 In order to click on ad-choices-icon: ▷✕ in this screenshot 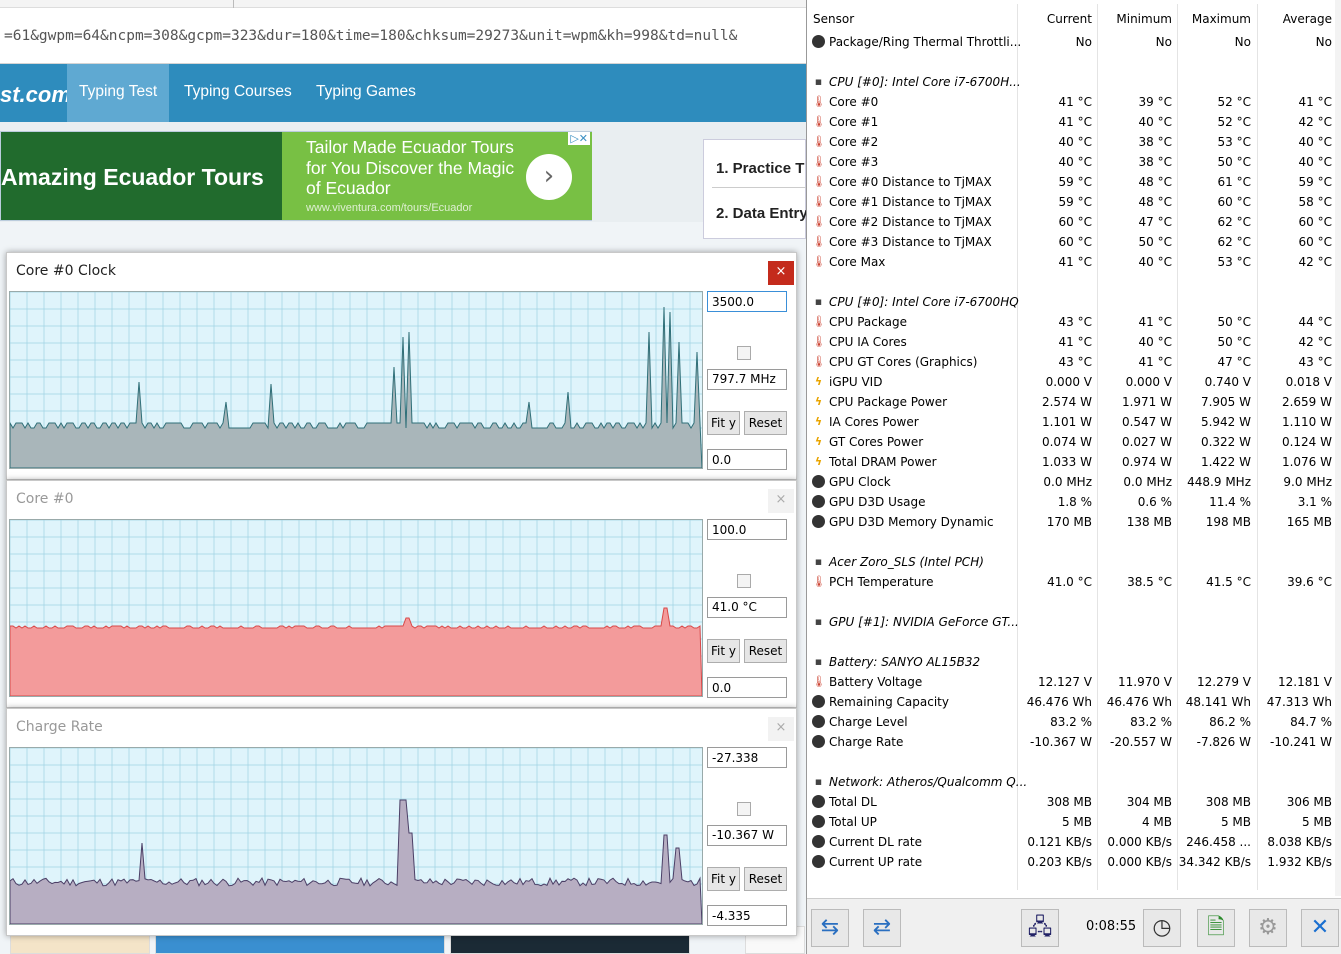, I will do `click(579, 138)`.